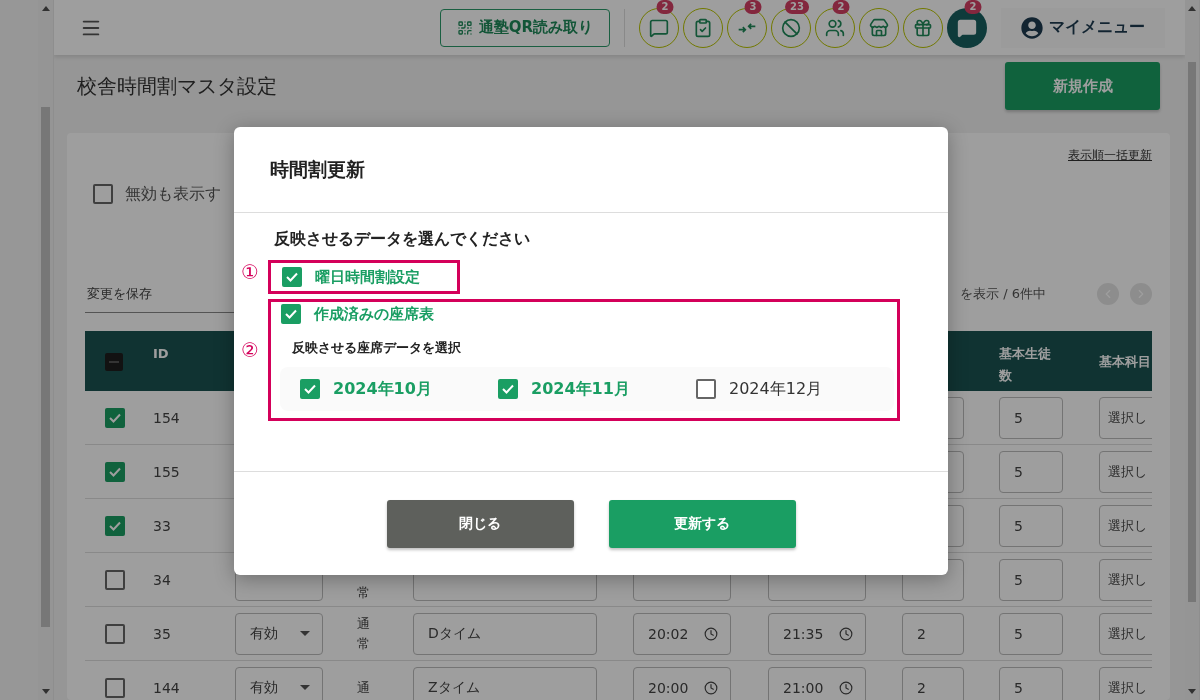  Describe the element at coordinates (377, 348) in the screenshot. I see `section-label: 反映させる座席データを選択` at that location.